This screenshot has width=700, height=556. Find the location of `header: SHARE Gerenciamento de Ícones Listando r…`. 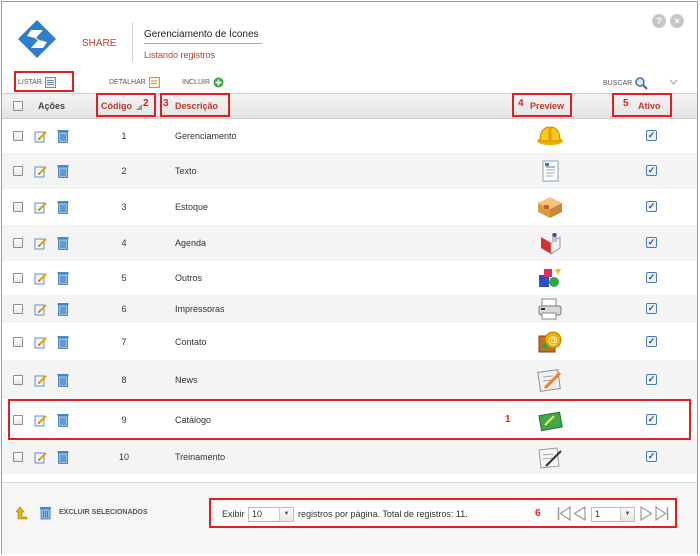

header: SHARE Gerenciamento de Ícones Listando r… is located at coordinates (349, 36).